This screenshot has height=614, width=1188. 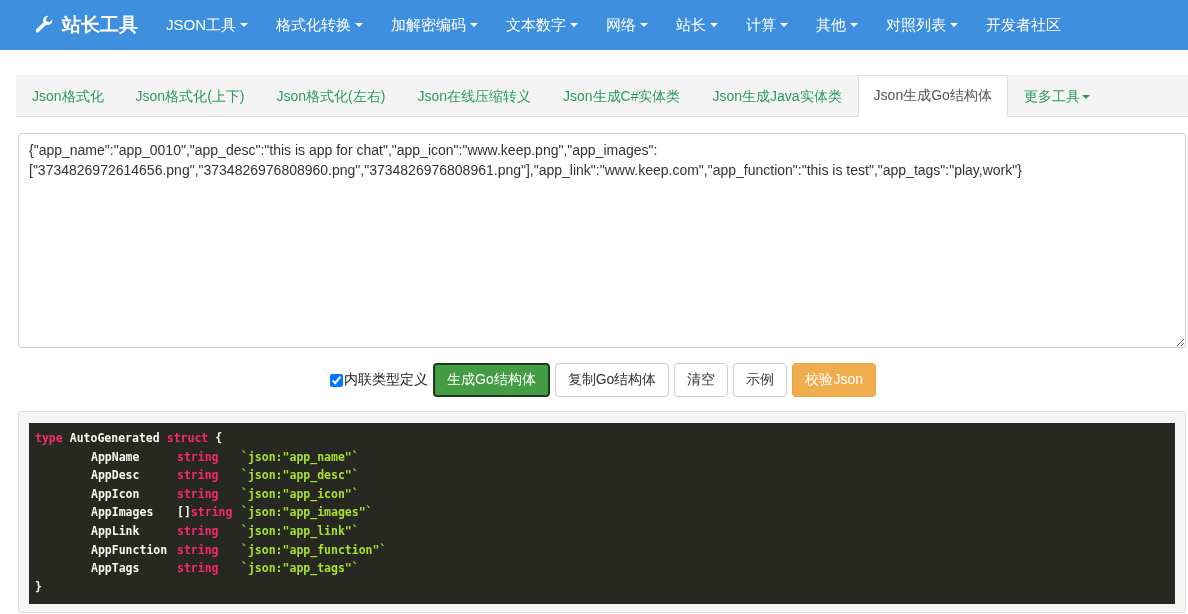 I want to click on inline-type-checkbox, so click(x=336, y=380).